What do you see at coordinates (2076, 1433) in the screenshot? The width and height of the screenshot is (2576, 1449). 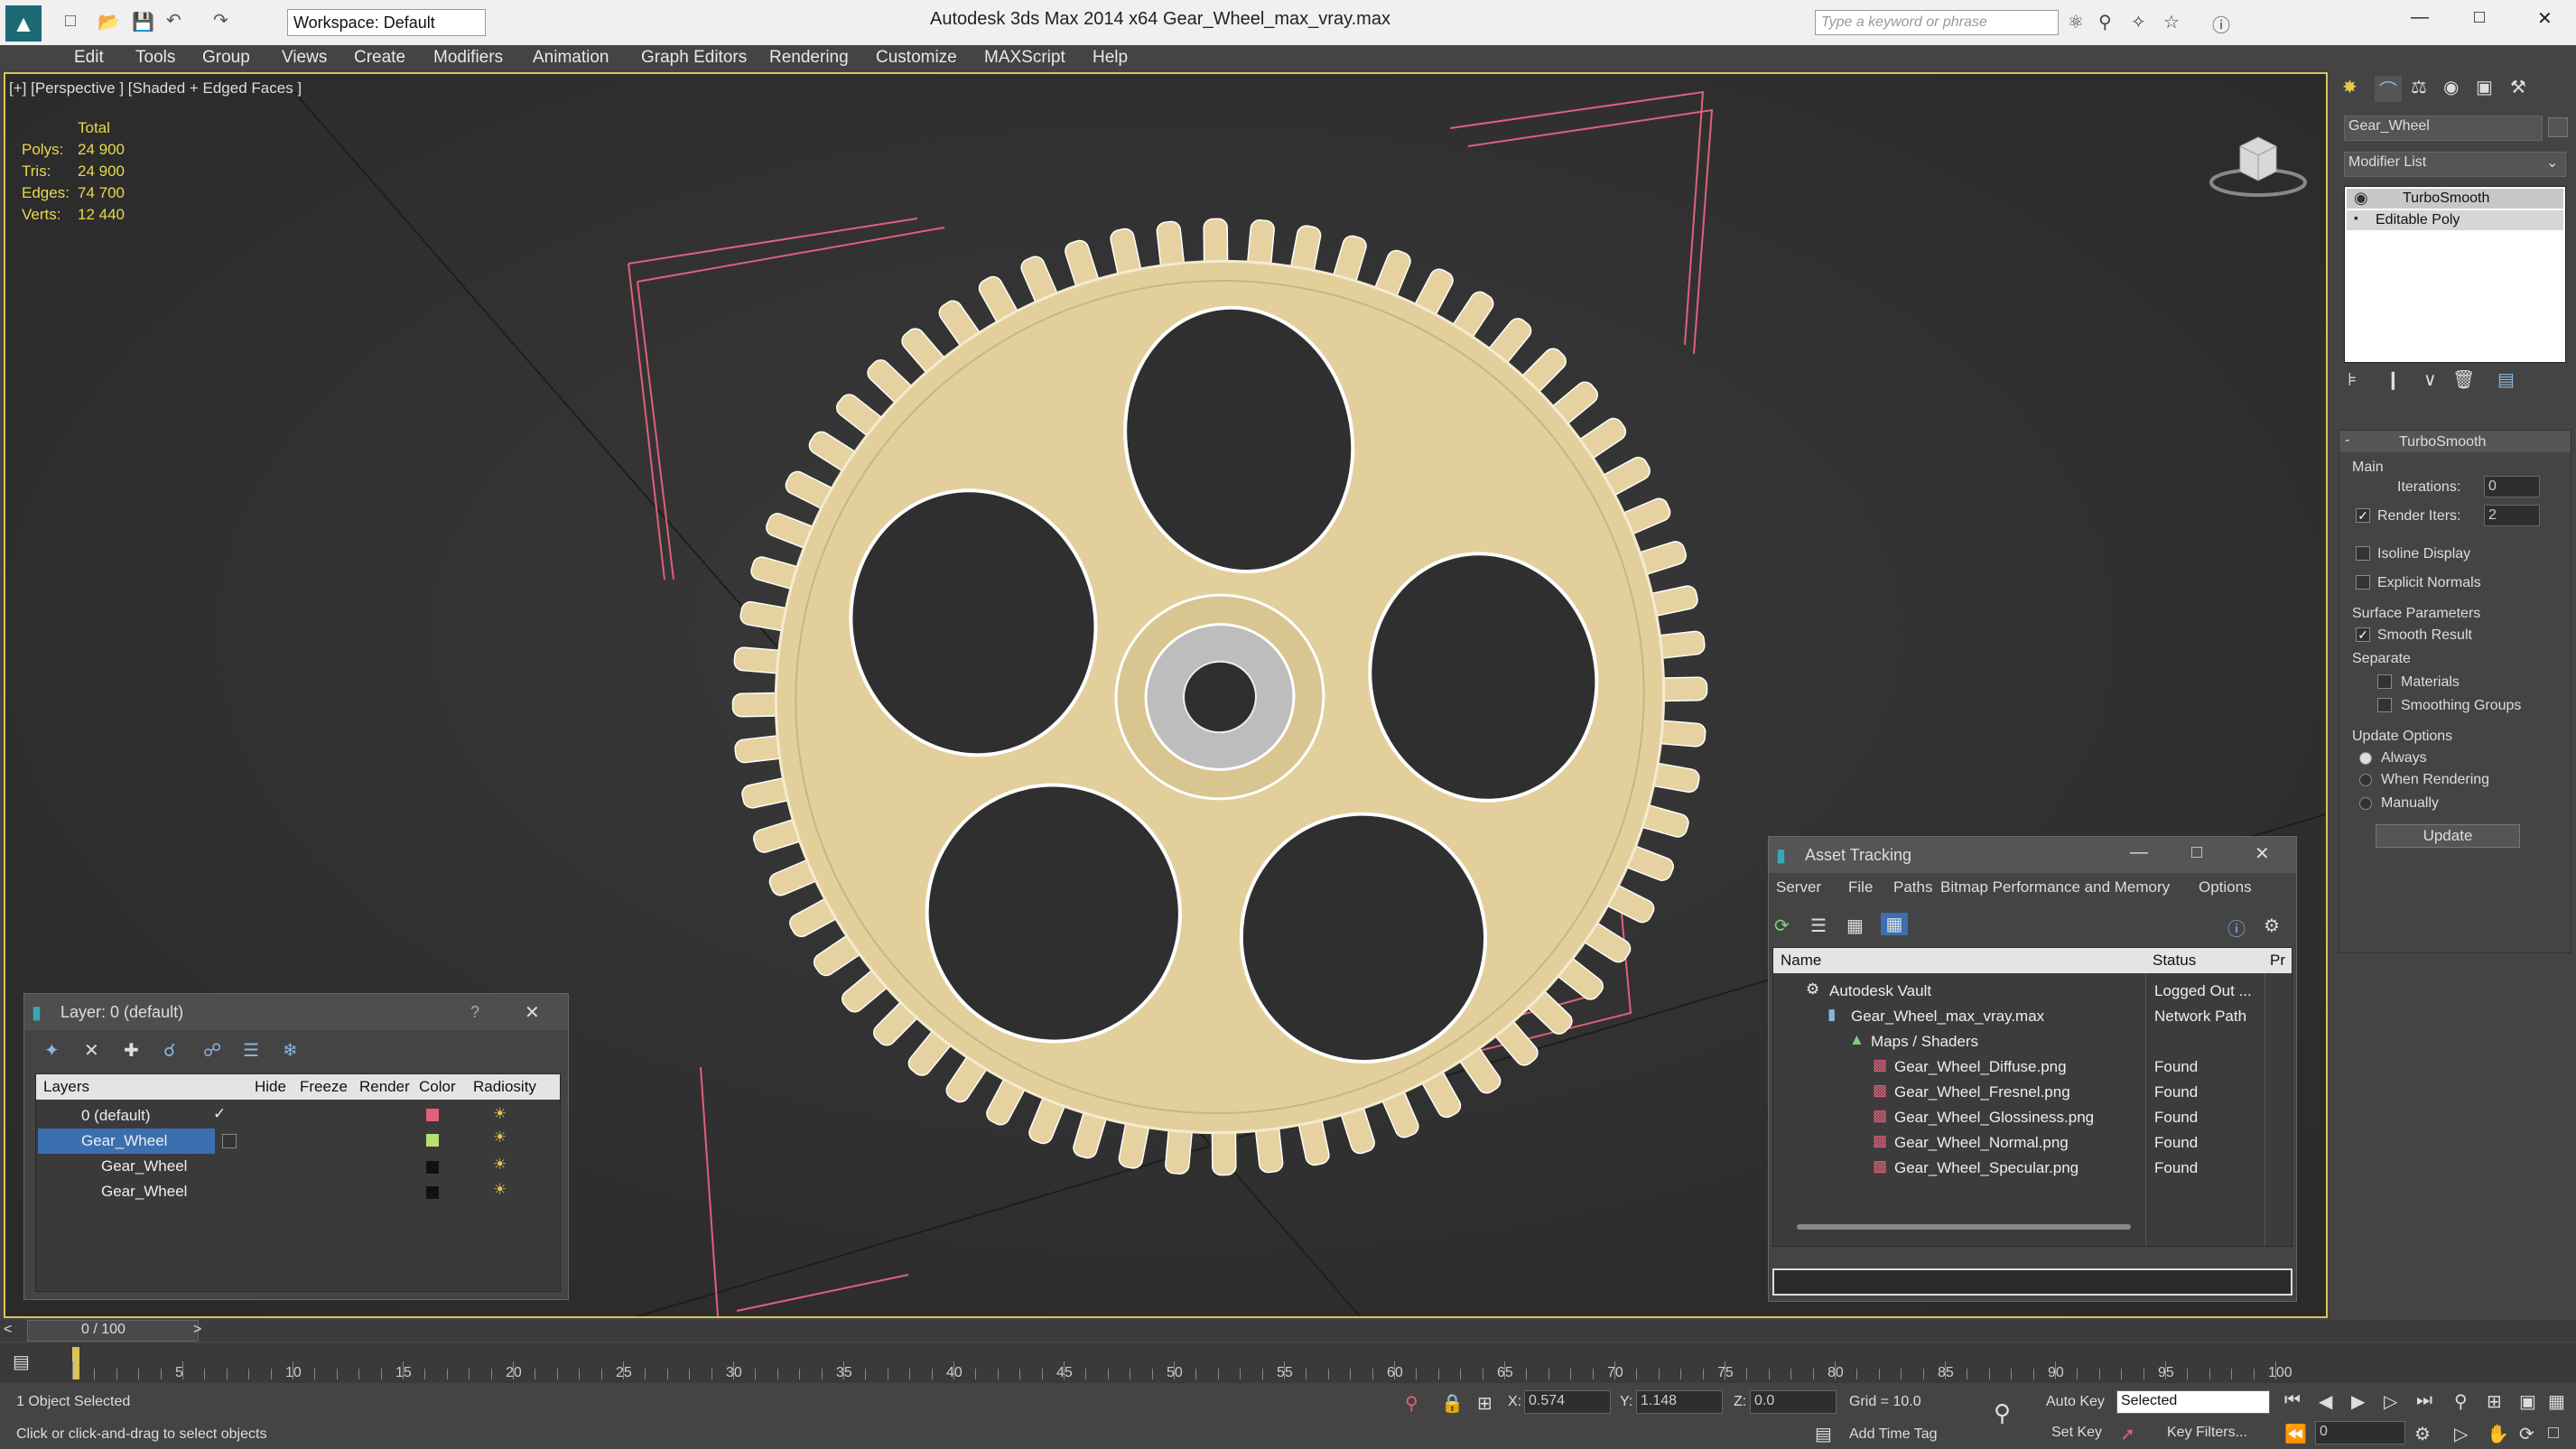 I see `set-key-button: Set Key` at bounding box center [2076, 1433].